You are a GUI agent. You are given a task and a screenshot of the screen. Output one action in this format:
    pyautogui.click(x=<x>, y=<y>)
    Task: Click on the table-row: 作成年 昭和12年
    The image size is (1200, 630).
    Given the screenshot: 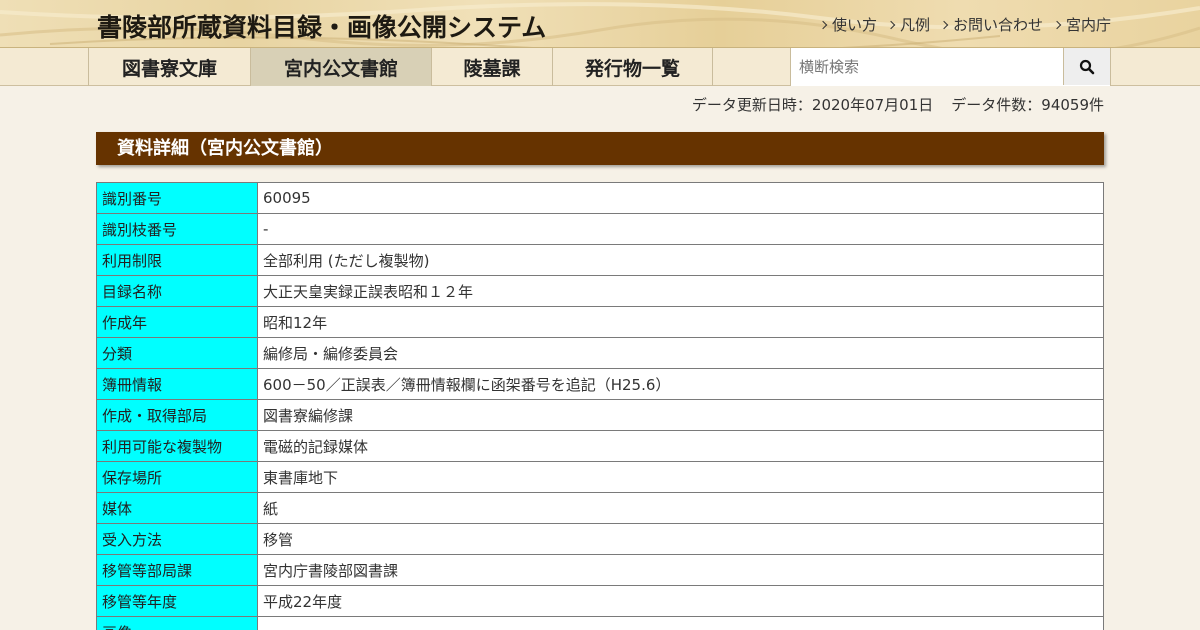 What is the action you would take?
    pyautogui.click(x=600, y=322)
    